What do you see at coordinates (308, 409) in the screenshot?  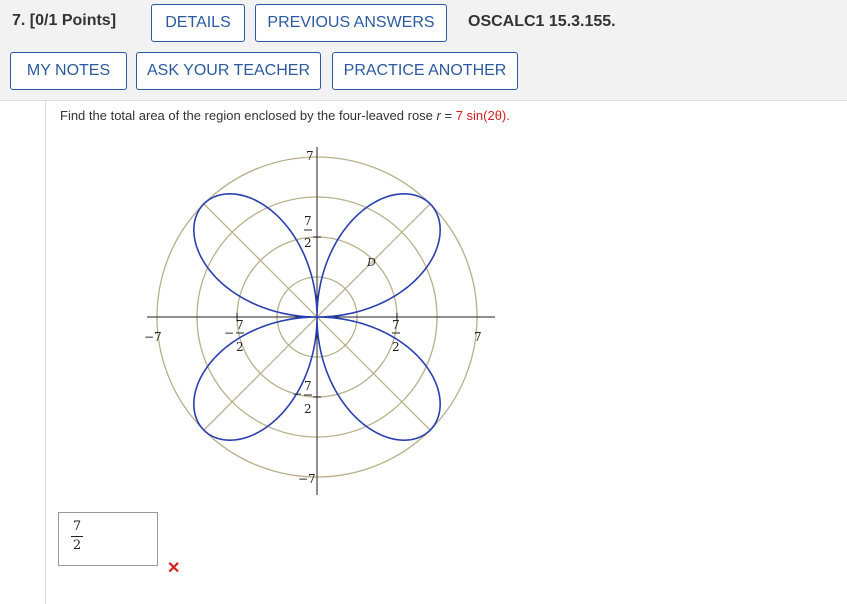 I see `y-neg-half-den: 2` at bounding box center [308, 409].